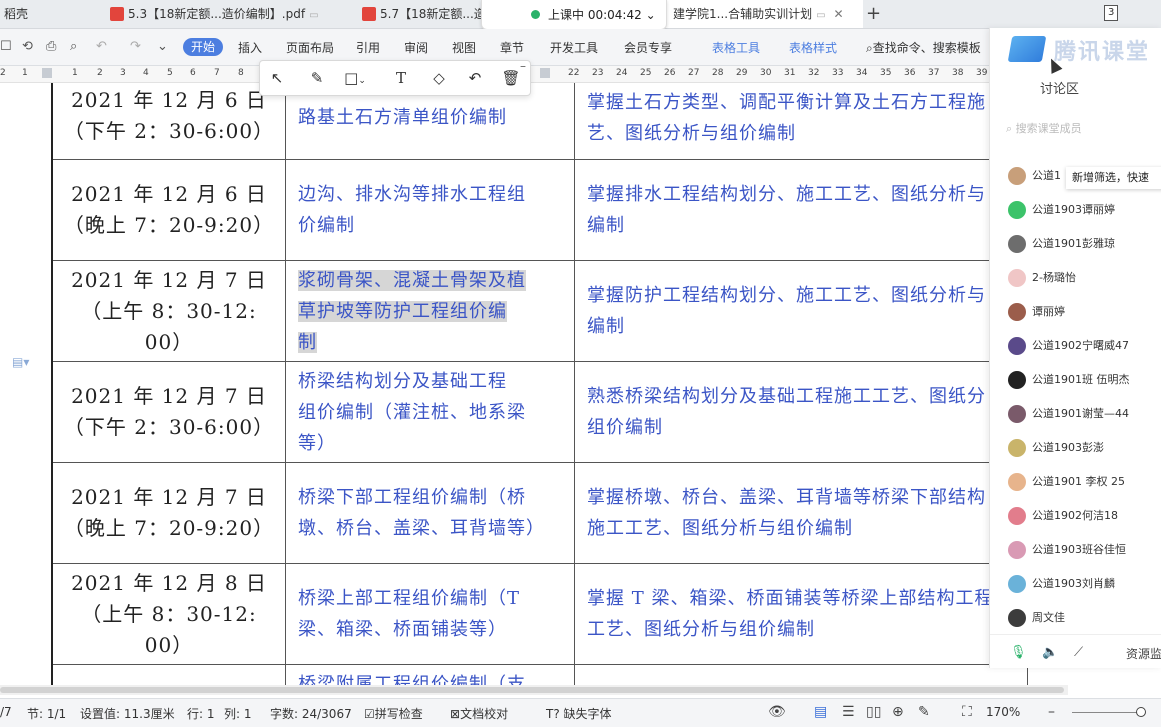 This screenshot has height=727, width=1161. I want to click on trash-icon: 🗑, so click(511, 78).